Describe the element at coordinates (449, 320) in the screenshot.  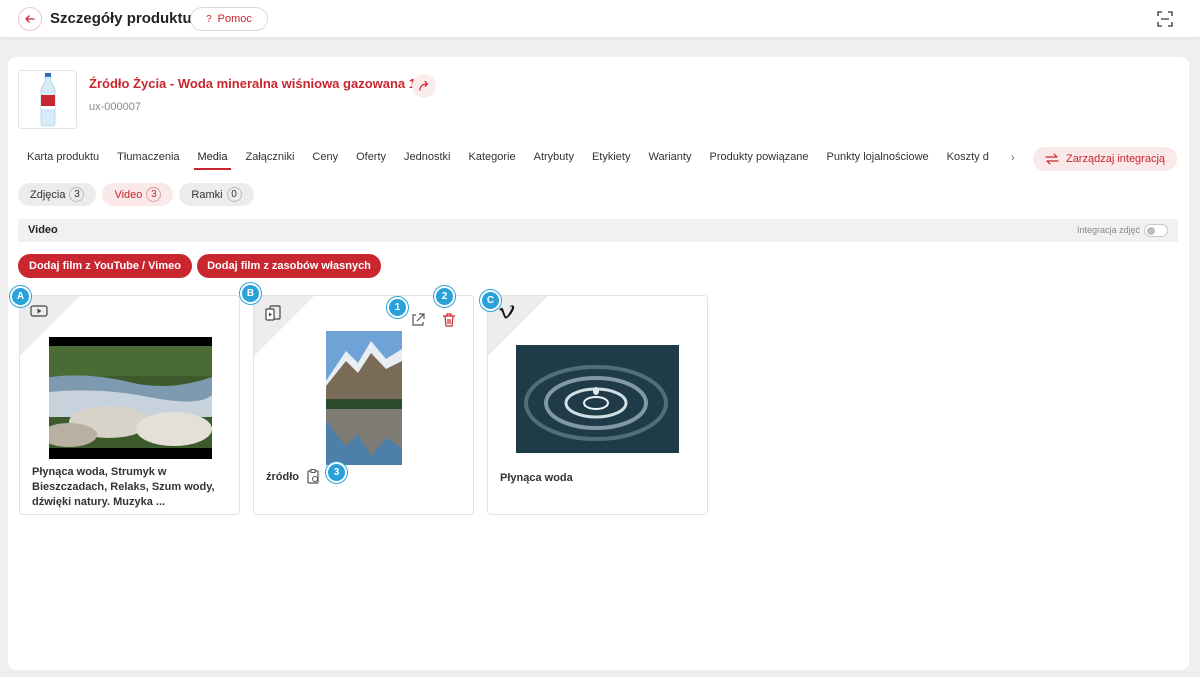
I see `trash-icon` at that location.